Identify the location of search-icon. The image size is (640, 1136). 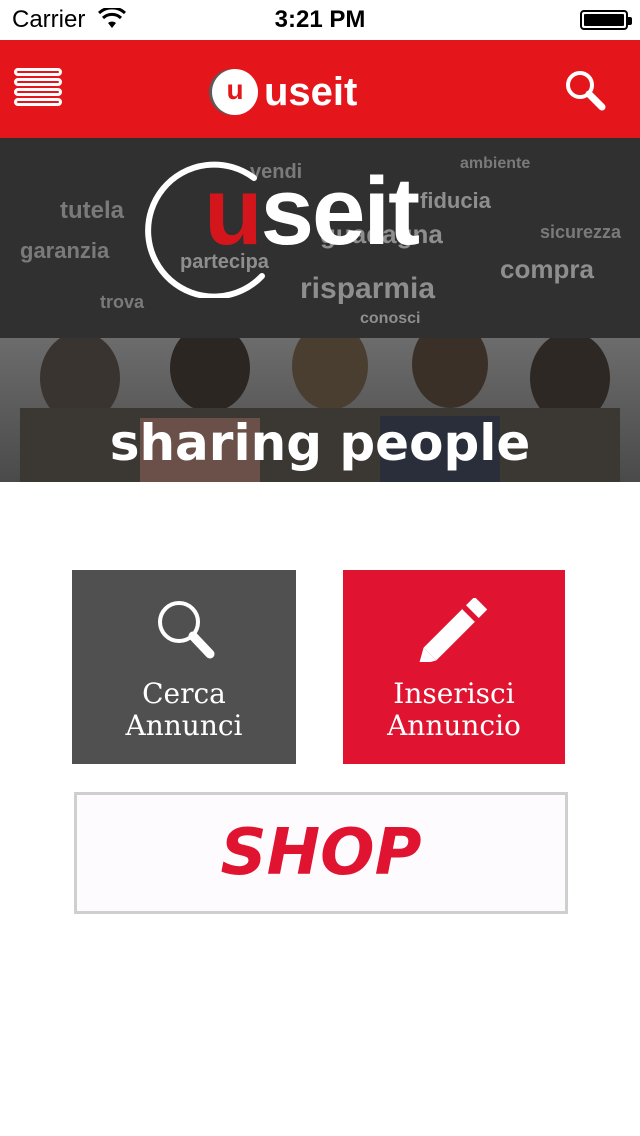
(586, 91).